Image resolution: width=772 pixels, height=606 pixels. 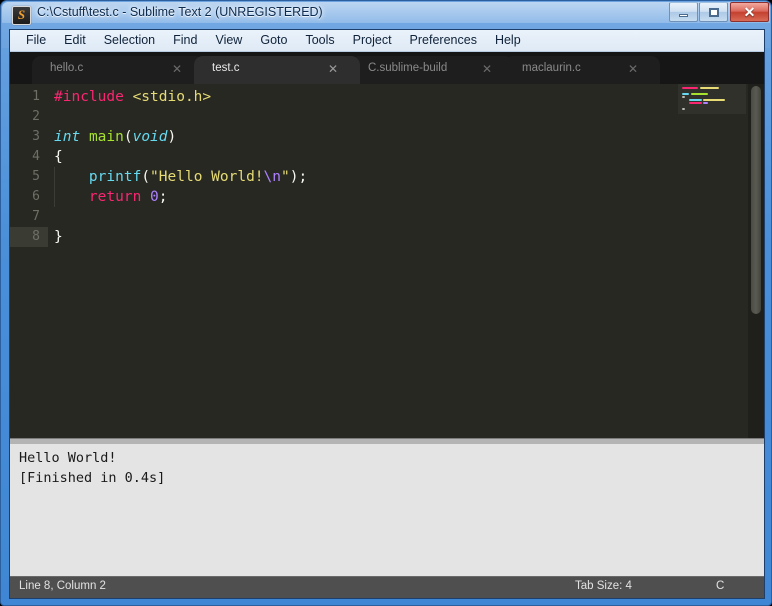 I want to click on code-token-num: 0, so click(x=154, y=197).